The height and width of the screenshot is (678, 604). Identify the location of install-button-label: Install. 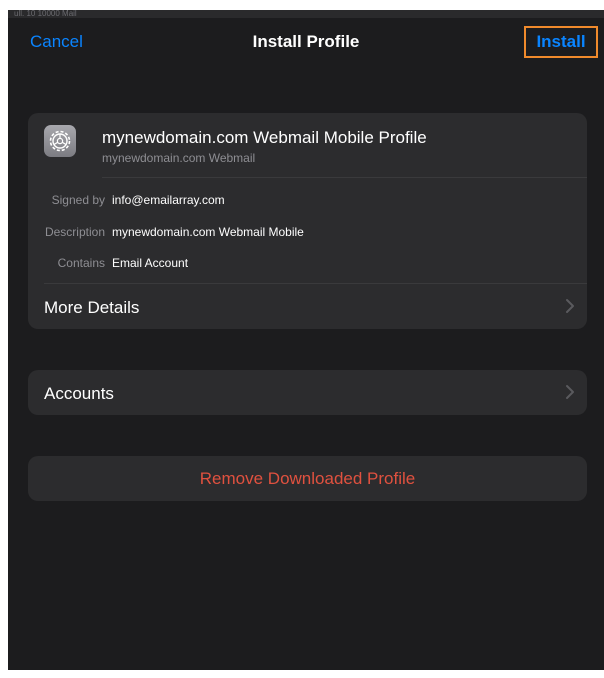
(561, 41).